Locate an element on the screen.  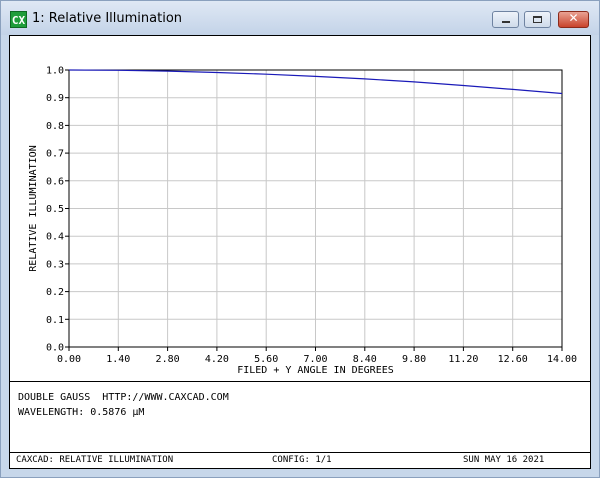
y-tick-label: 0.7 is located at coordinates (55, 154).